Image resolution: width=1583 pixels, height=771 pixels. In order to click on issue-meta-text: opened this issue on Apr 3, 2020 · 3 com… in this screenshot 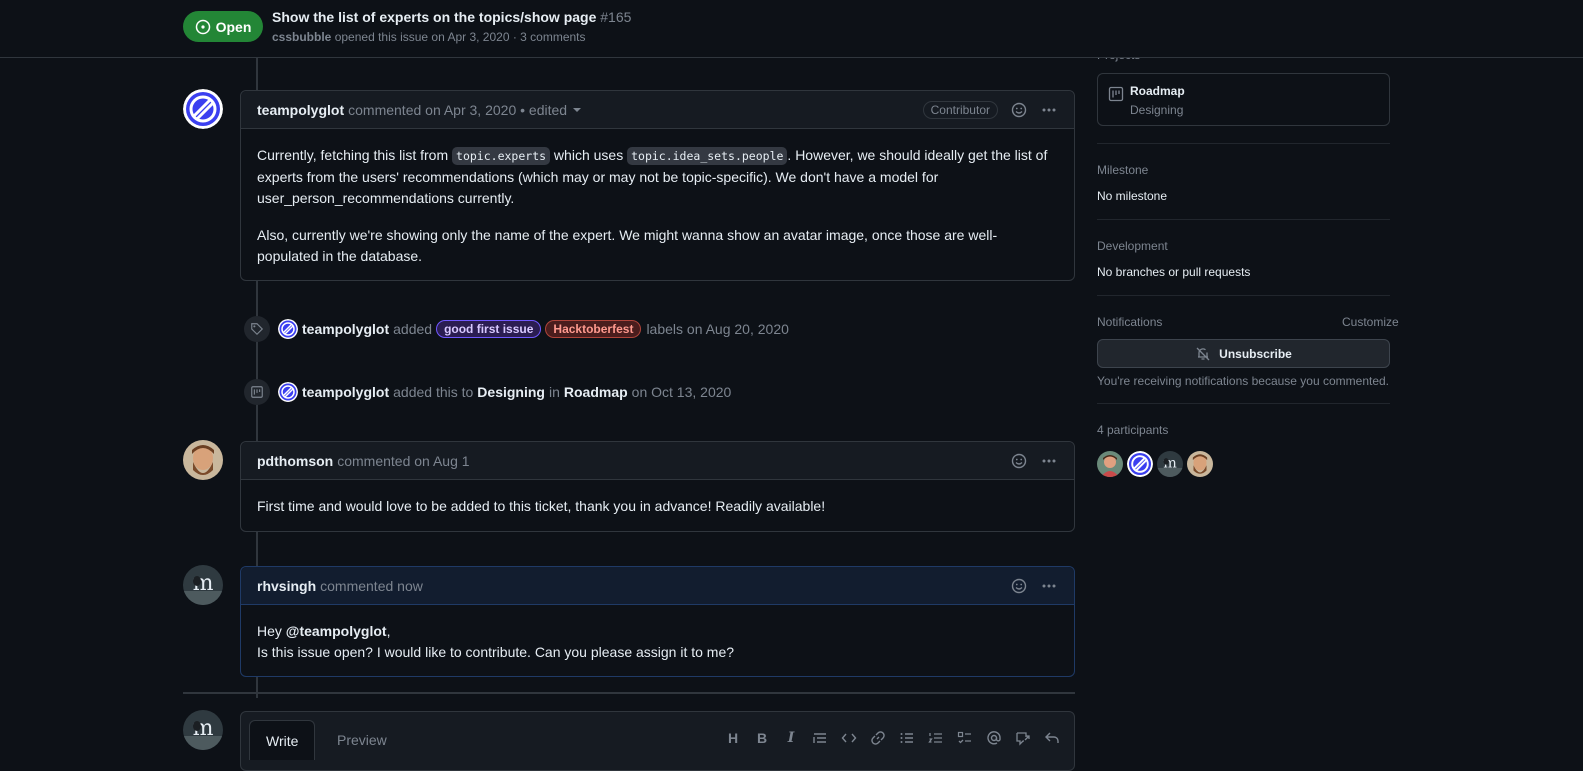, I will do `click(460, 37)`.